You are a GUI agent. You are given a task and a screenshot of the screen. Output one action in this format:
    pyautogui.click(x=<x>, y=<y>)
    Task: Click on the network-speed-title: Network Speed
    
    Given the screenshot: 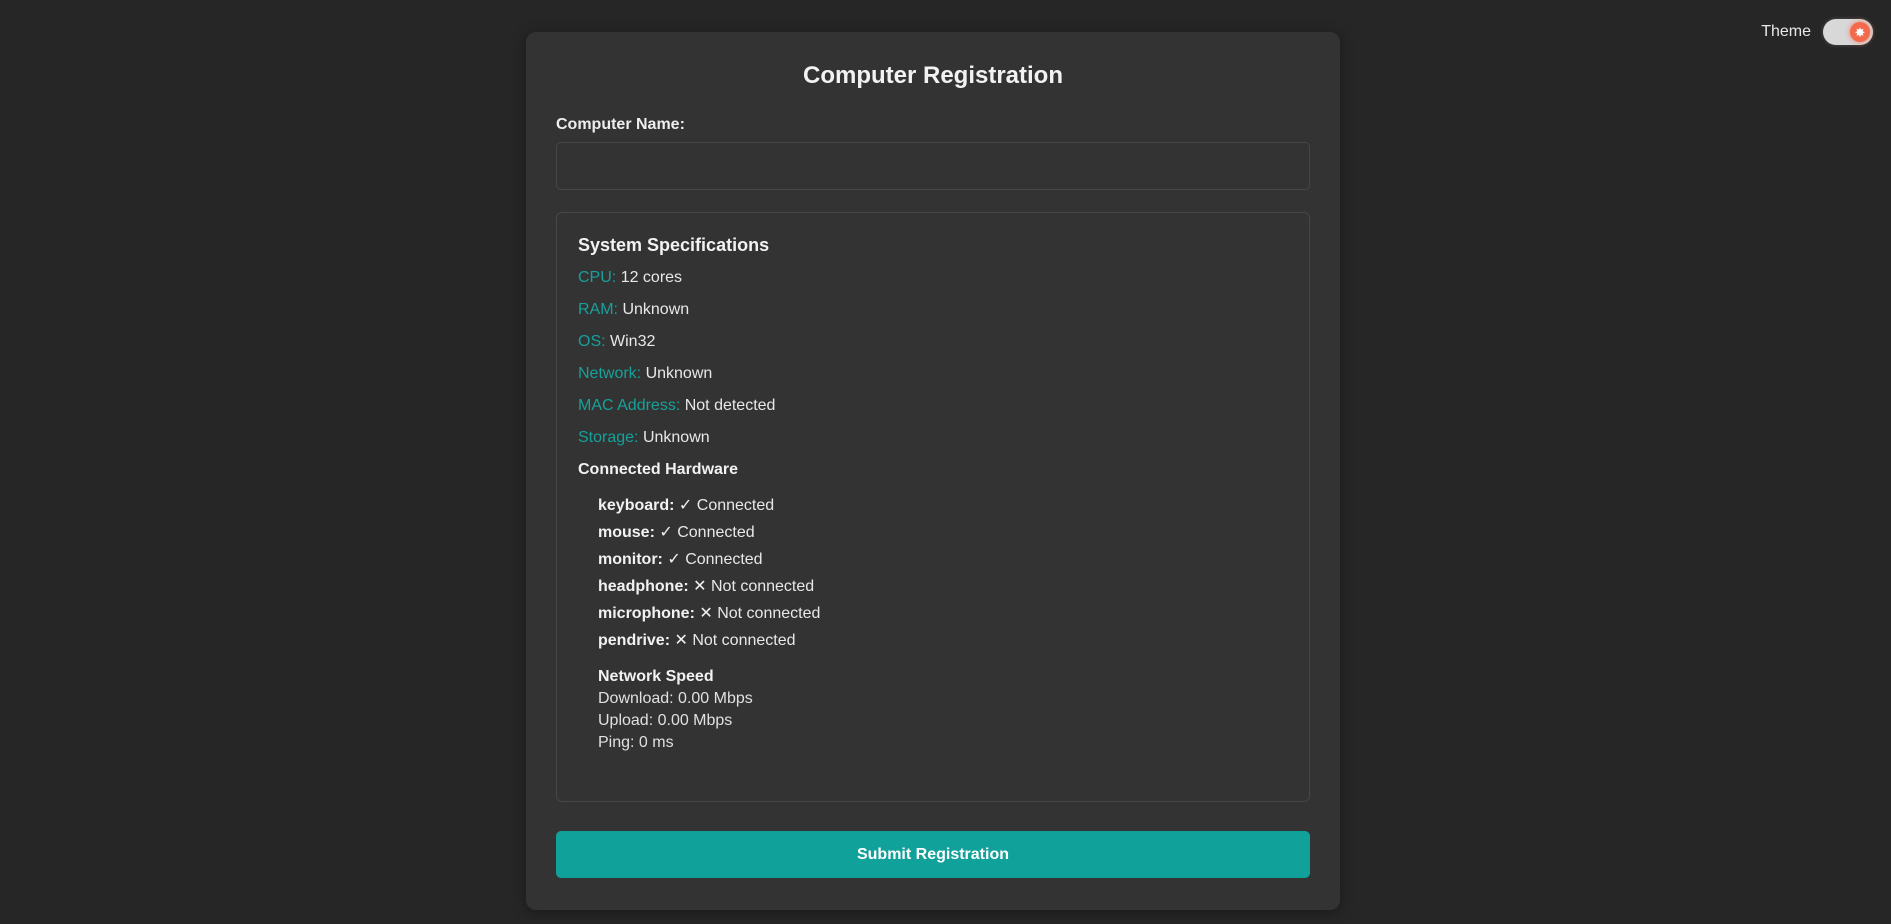 What is the action you would take?
    pyautogui.click(x=656, y=676)
    